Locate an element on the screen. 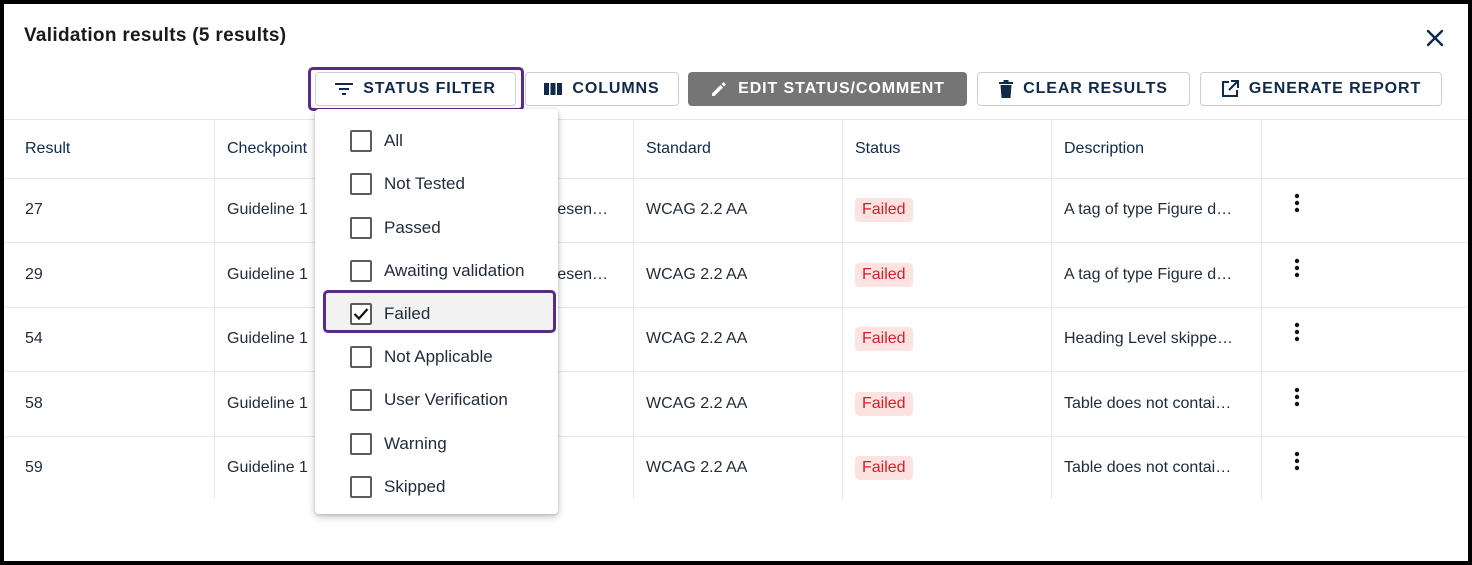  status-filter-label: STATUS FILTER is located at coordinates (429, 88).